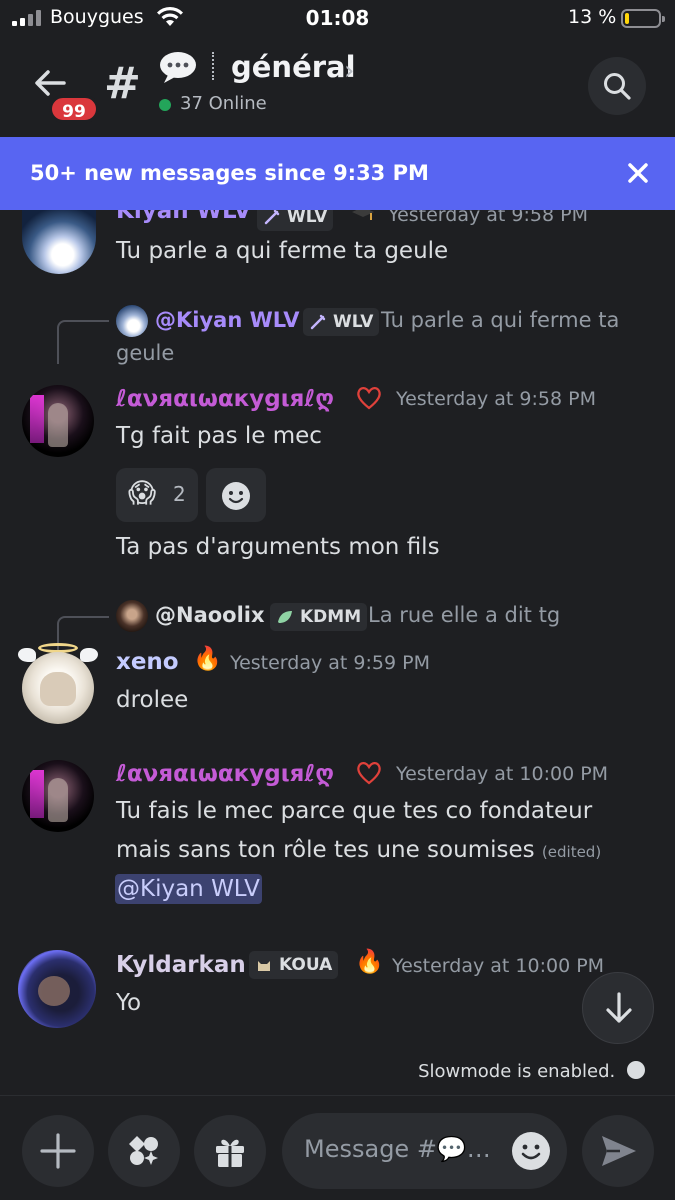 This screenshot has height=1200, width=675. I want to click on avatar-kiyan, so click(59, 242).